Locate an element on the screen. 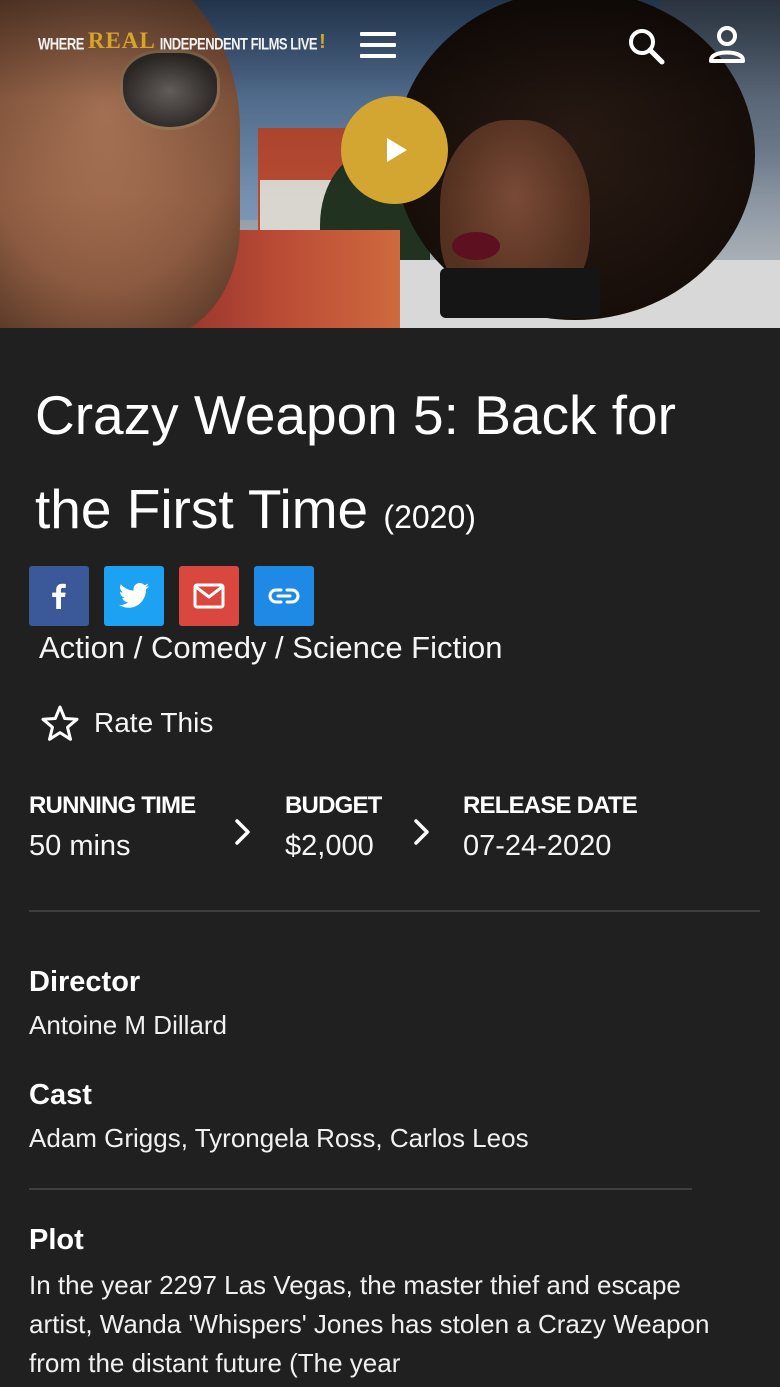  user-icon-graphic is located at coordinates (727, 44).